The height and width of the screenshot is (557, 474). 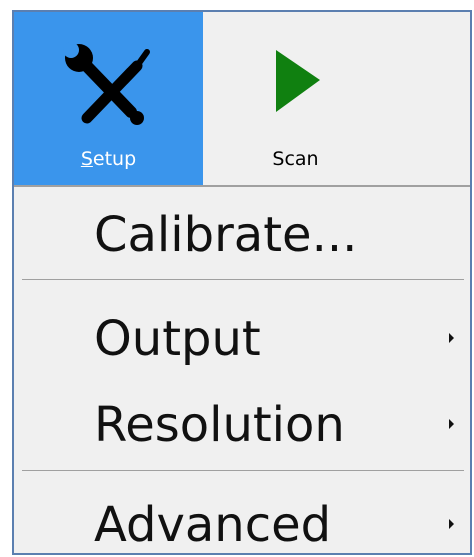 I want to click on menu-item-output: Output, so click(x=242, y=339).